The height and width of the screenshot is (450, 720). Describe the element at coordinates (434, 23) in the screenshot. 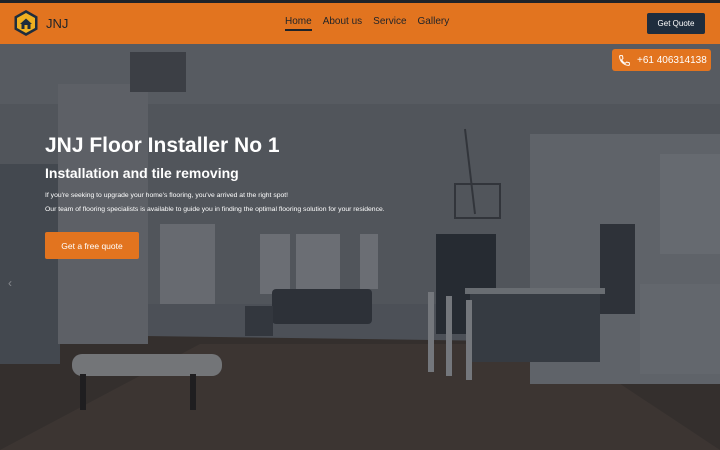

I see `nav-gallery: Gallery` at that location.